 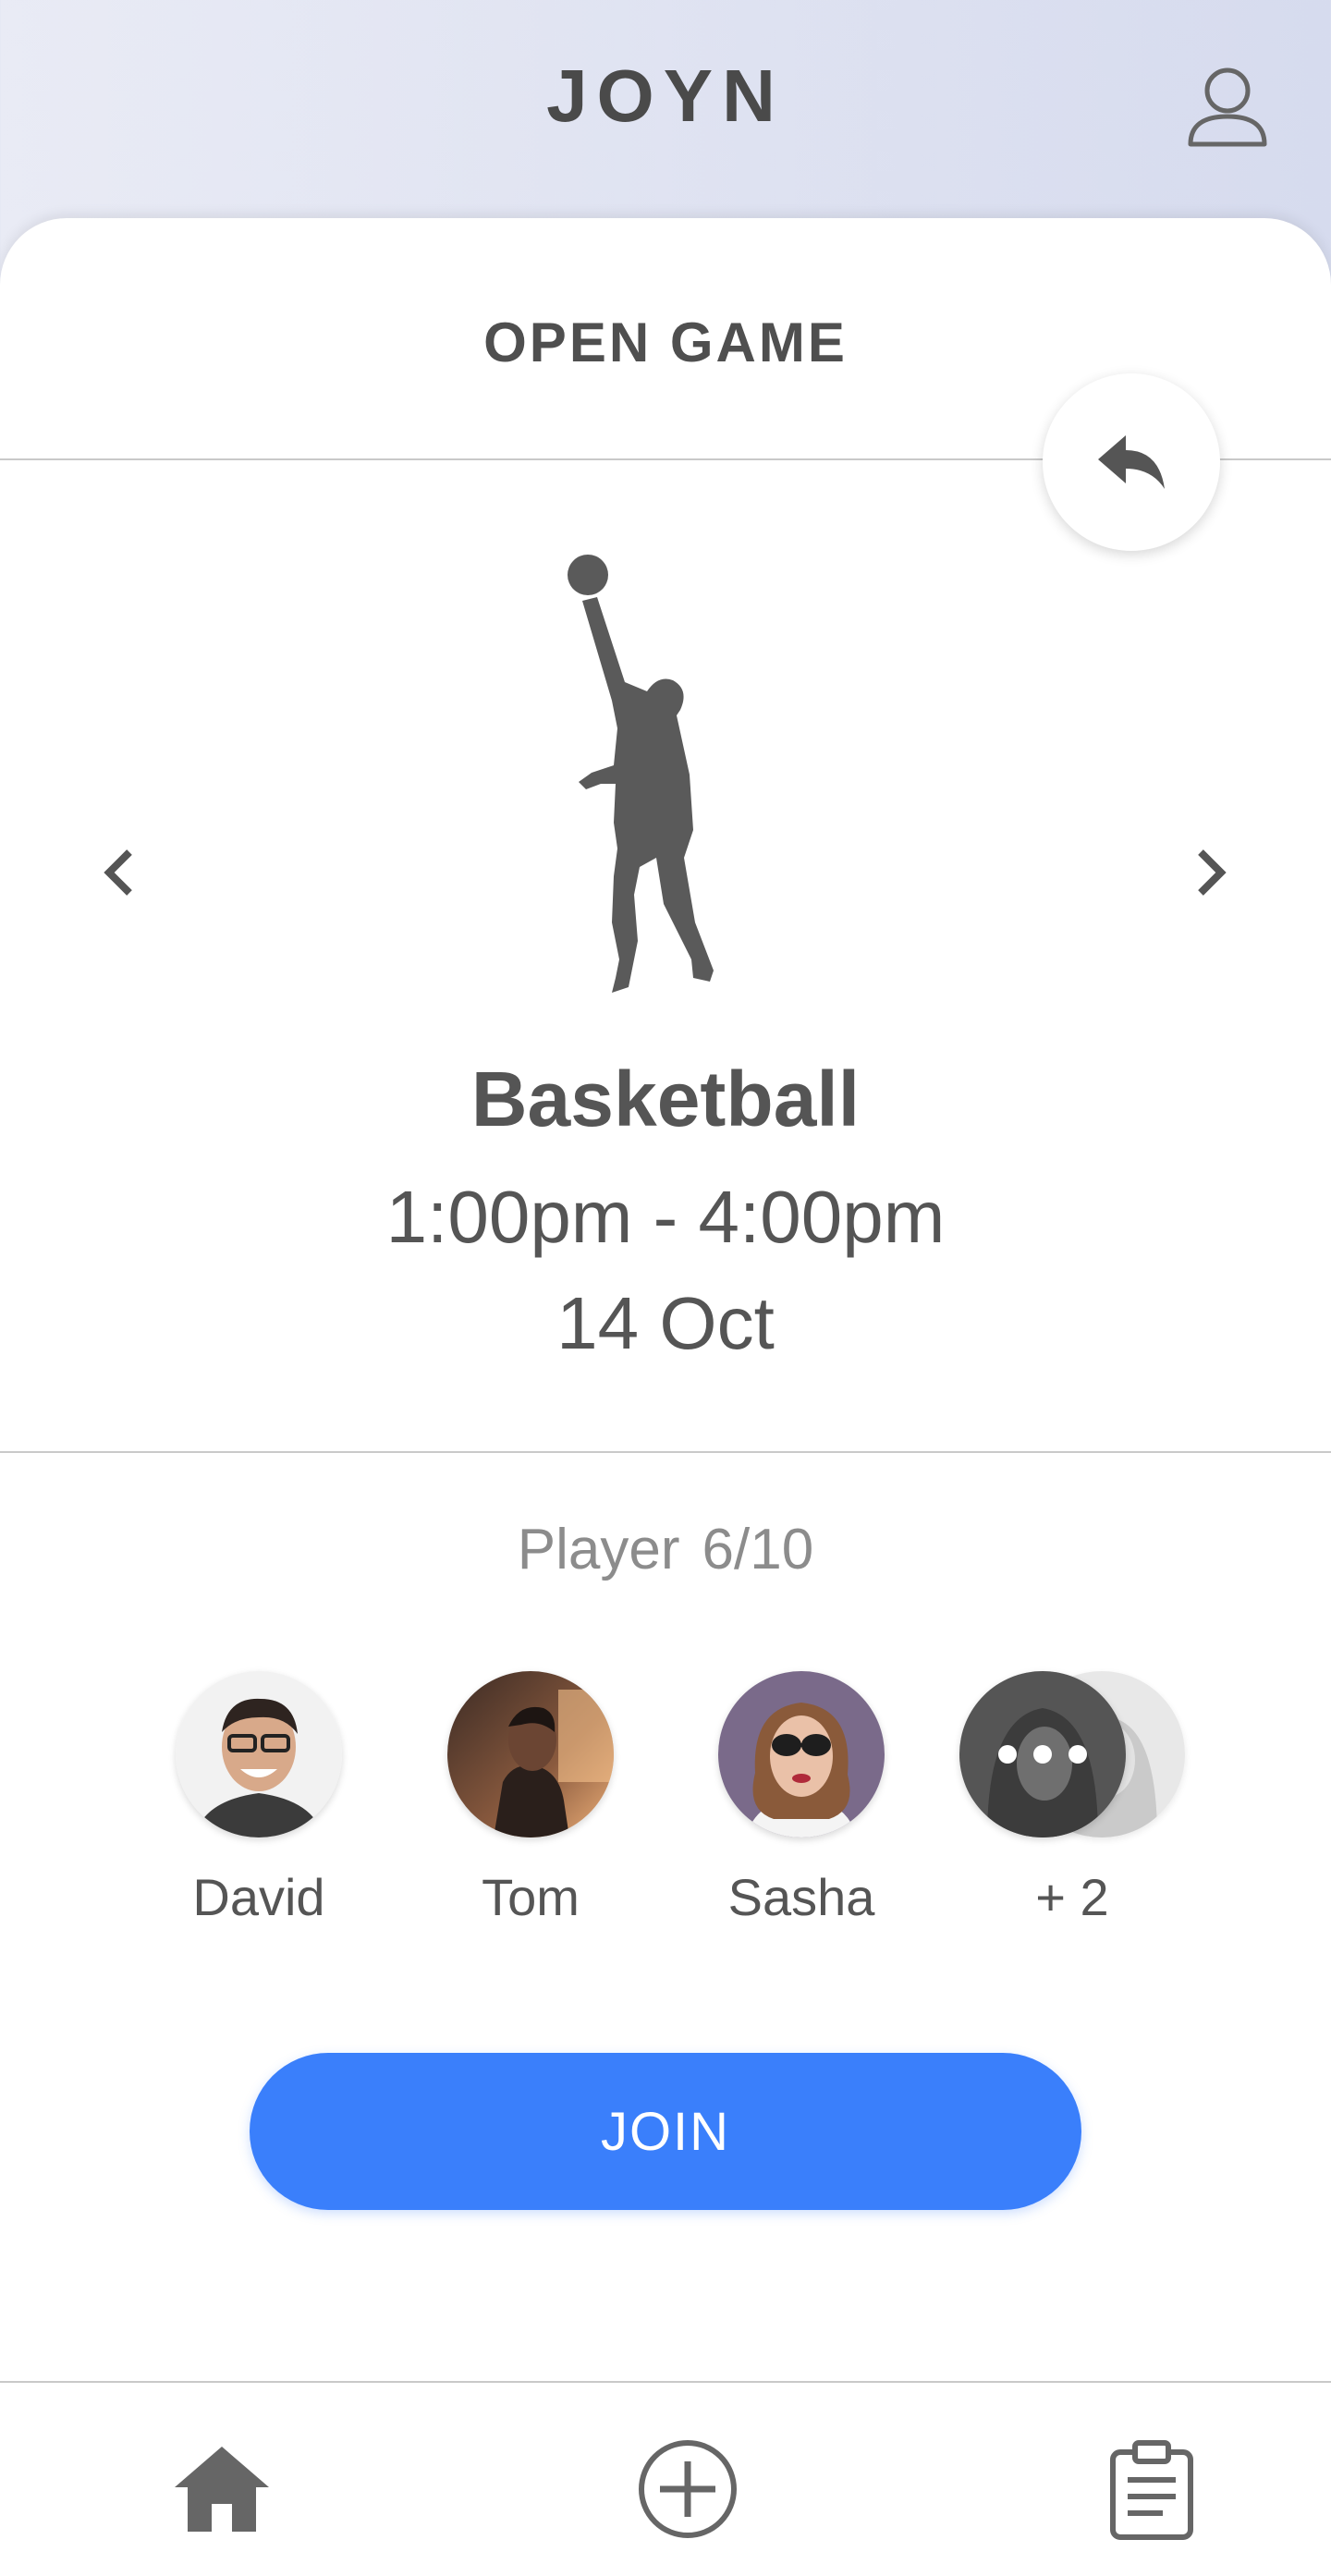 What do you see at coordinates (665, 96) in the screenshot?
I see `app-title: JOYN` at bounding box center [665, 96].